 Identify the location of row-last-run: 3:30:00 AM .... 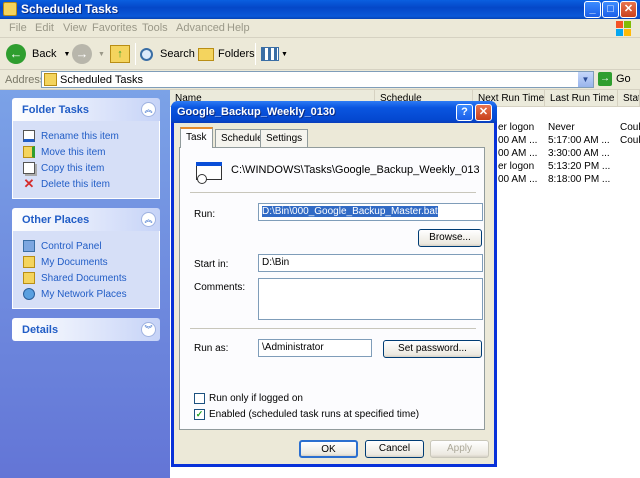
(579, 153).